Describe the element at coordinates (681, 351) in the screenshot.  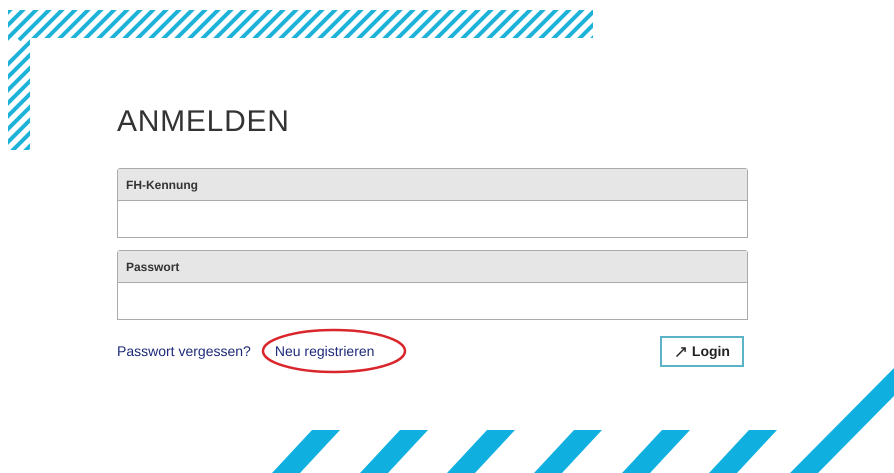
I see `arrow-icon` at that location.